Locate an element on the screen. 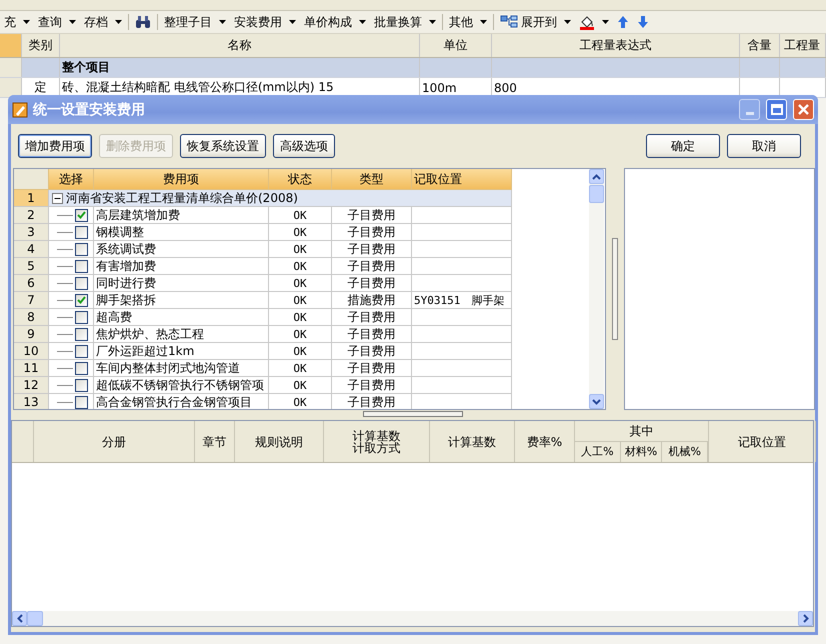 The width and height of the screenshot is (826, 644). table-cell: 厂外运距超过1km is located at coordinates (181, 351).